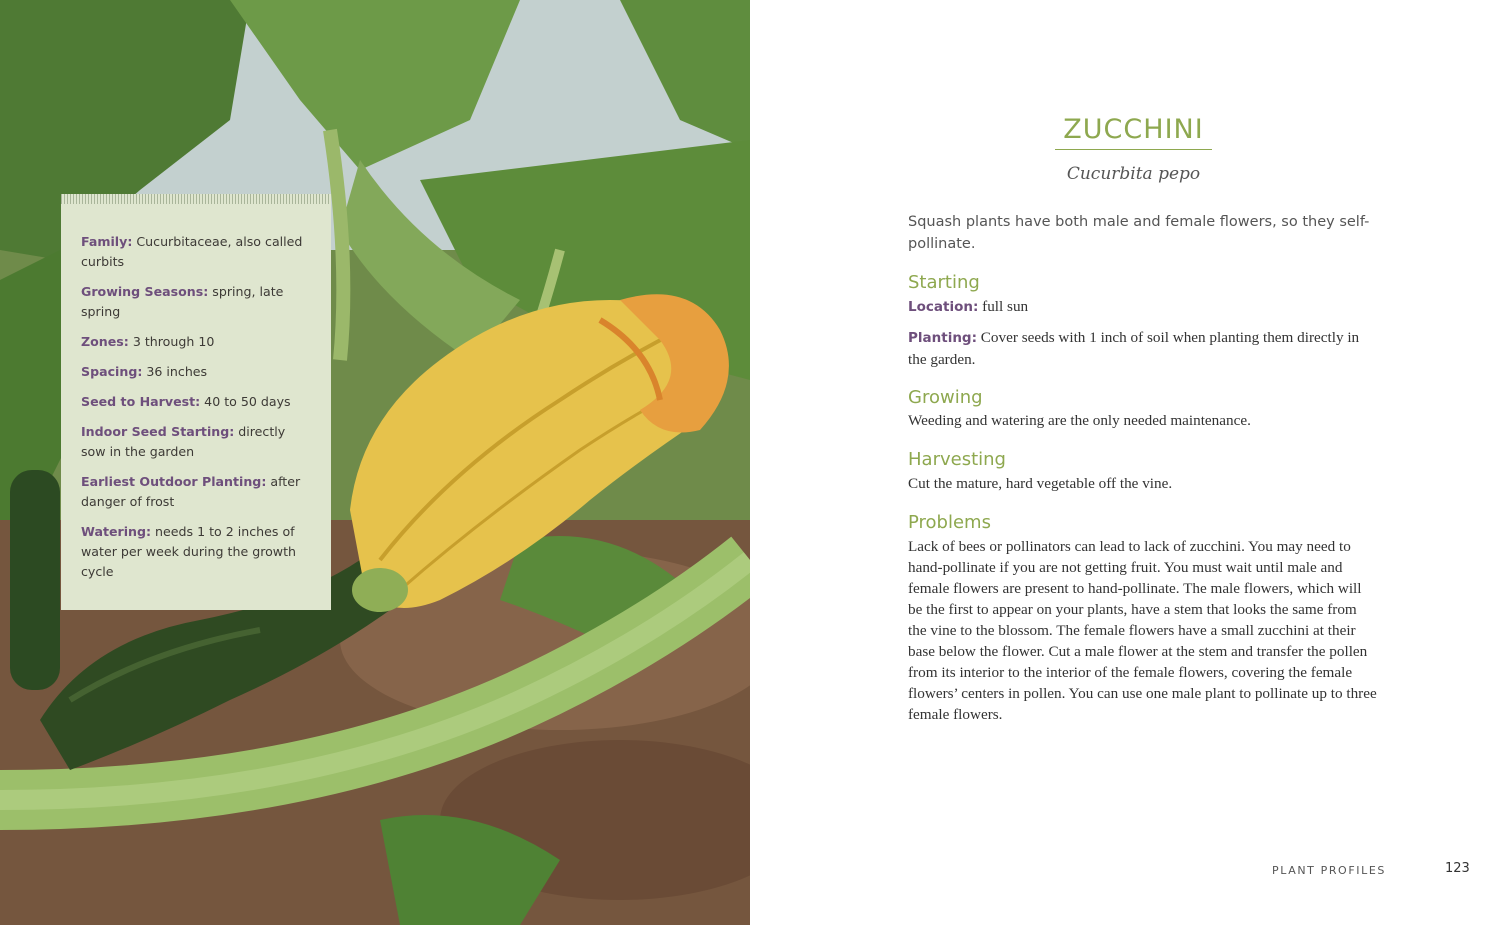  What do you see at coordinates (245, 401) in the screenshot?
I see `info-value: 40 to 50 days` at bounding box center [245, 401].